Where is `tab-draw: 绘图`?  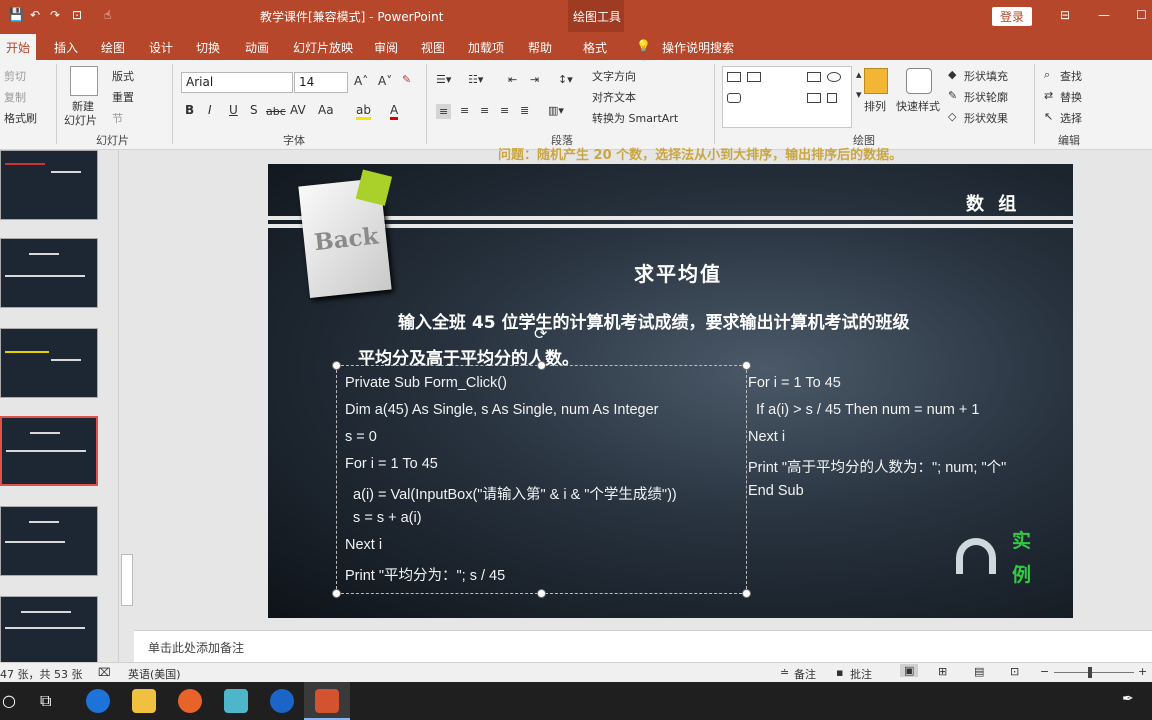
tab-draw: 绘图 is located at coordinates (113, 47).